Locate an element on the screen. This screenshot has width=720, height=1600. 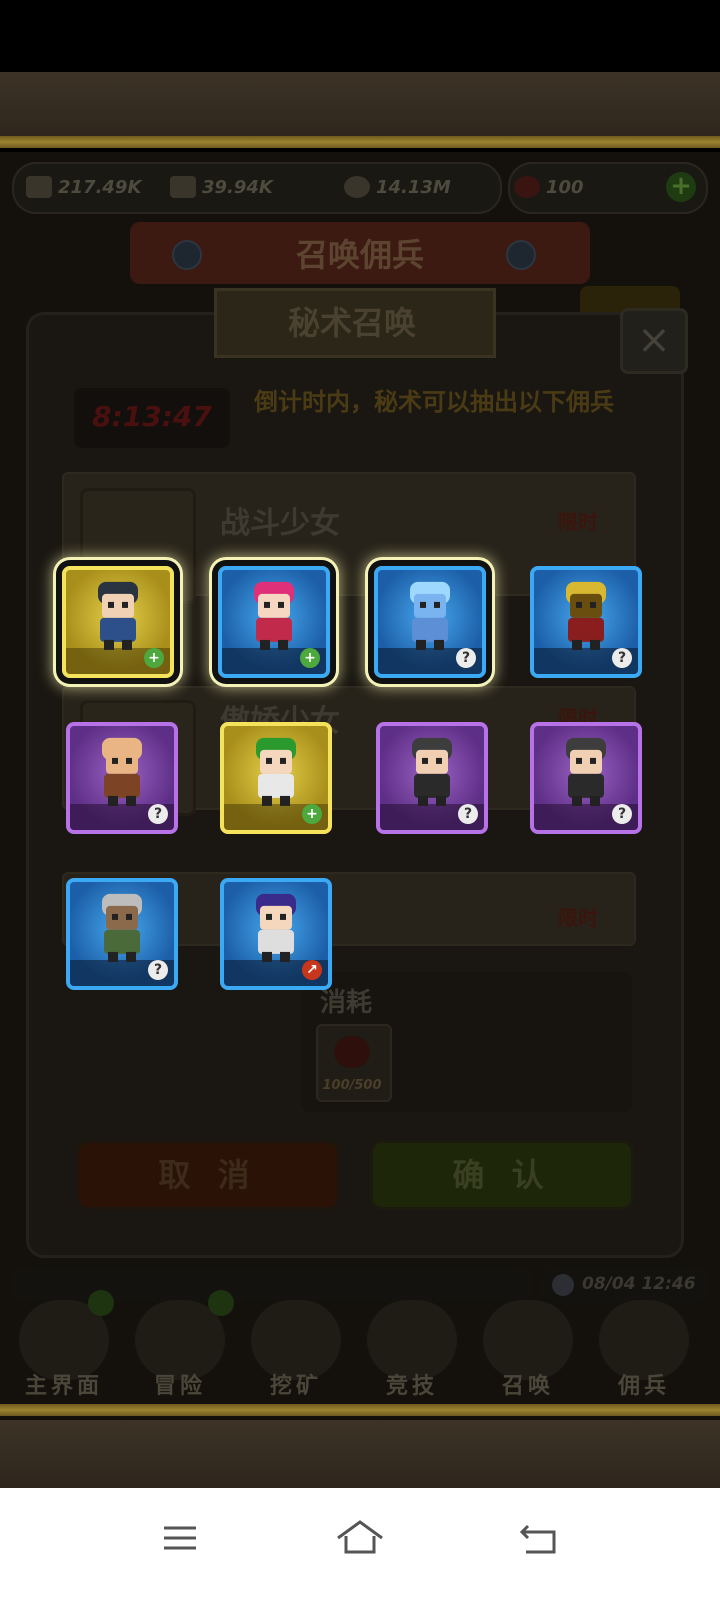
parchment-footer is located at coordinates (360, 1454).